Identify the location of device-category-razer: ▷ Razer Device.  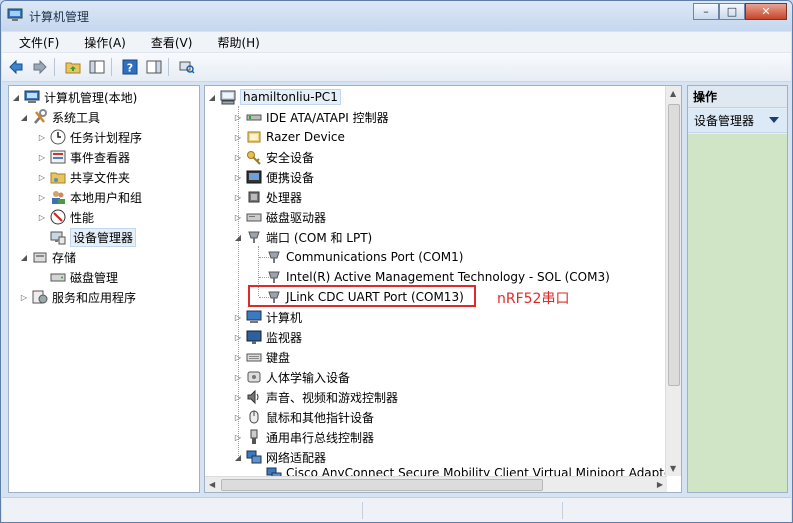
(289, 137).